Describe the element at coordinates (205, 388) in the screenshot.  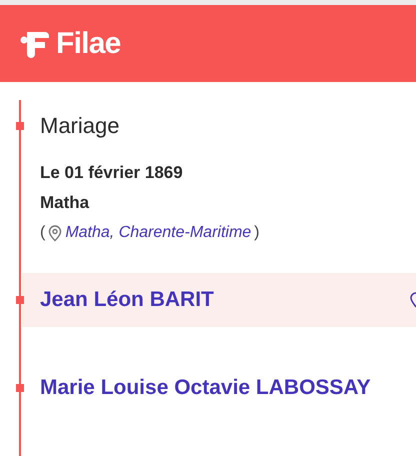
I see `person-name-link: Marie Louise Octavie LABOSSAY` at that location.